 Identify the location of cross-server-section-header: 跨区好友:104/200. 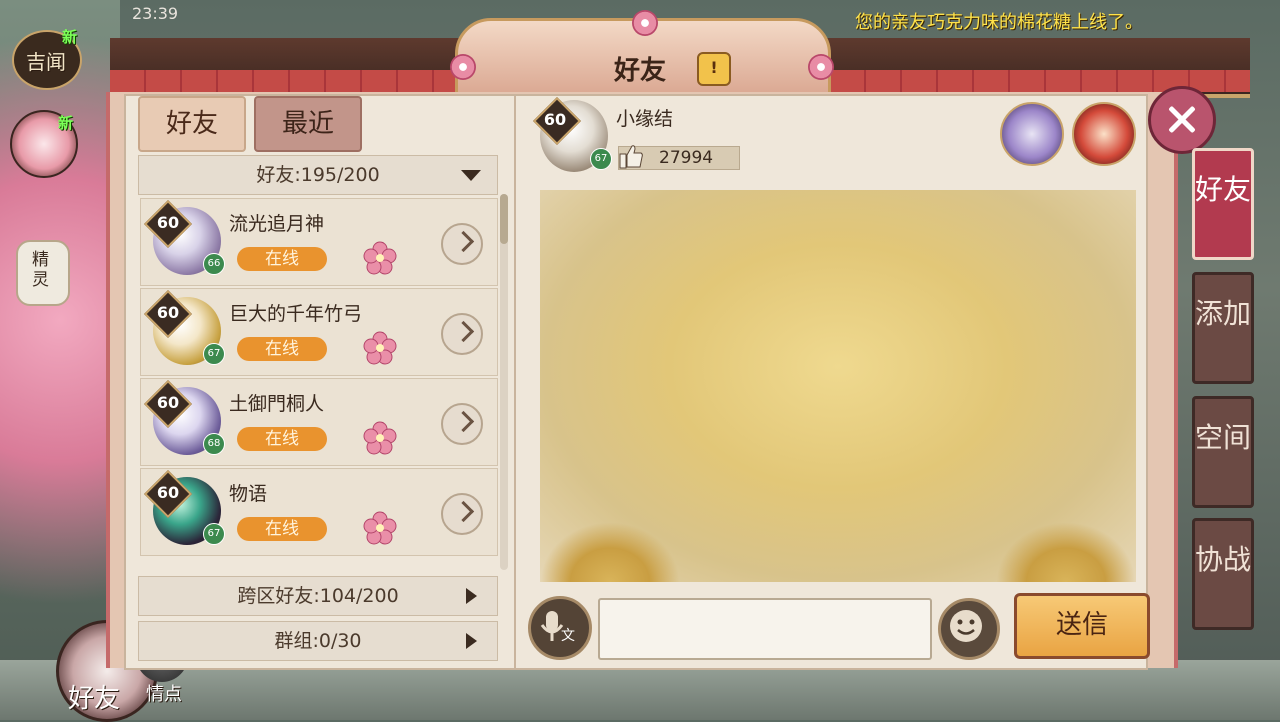
(318, 596).